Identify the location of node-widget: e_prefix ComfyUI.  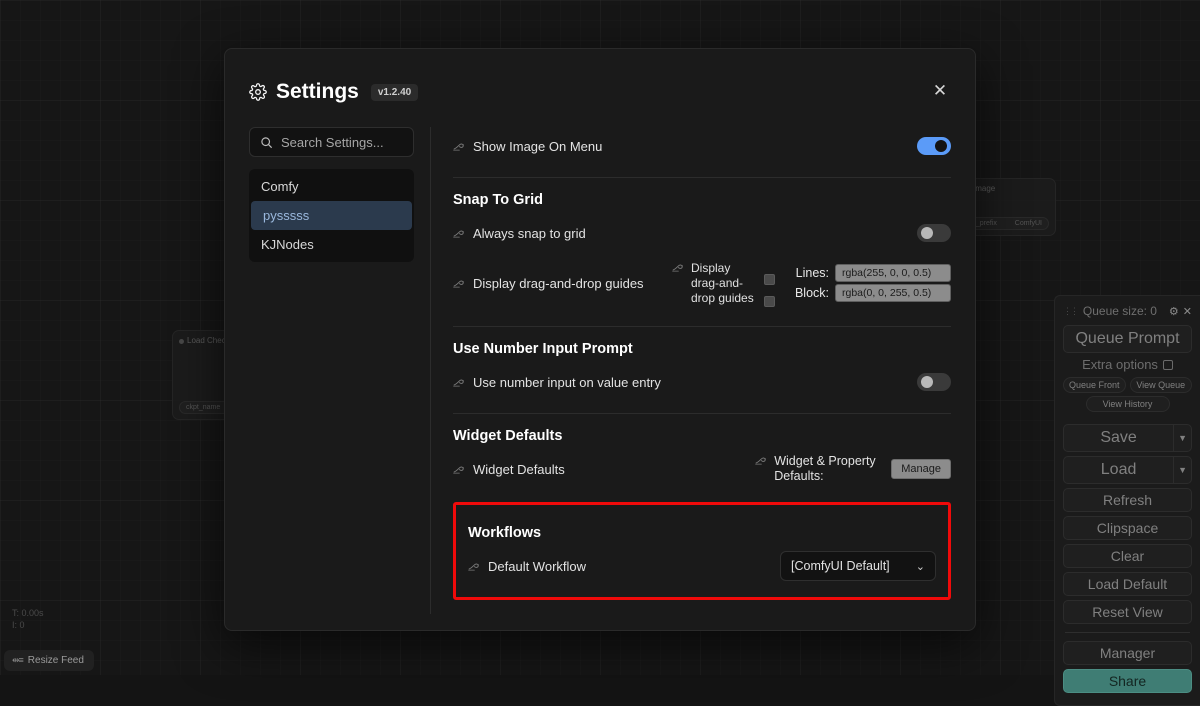
(1007, 223).